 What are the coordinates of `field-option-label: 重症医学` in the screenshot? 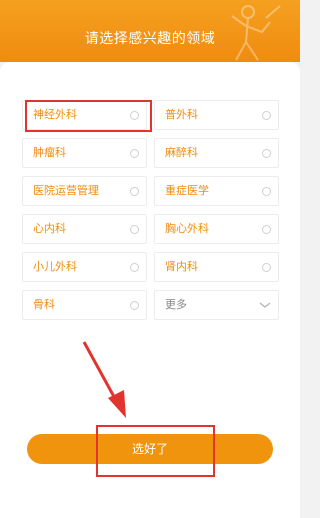 It's located at (187, 190).